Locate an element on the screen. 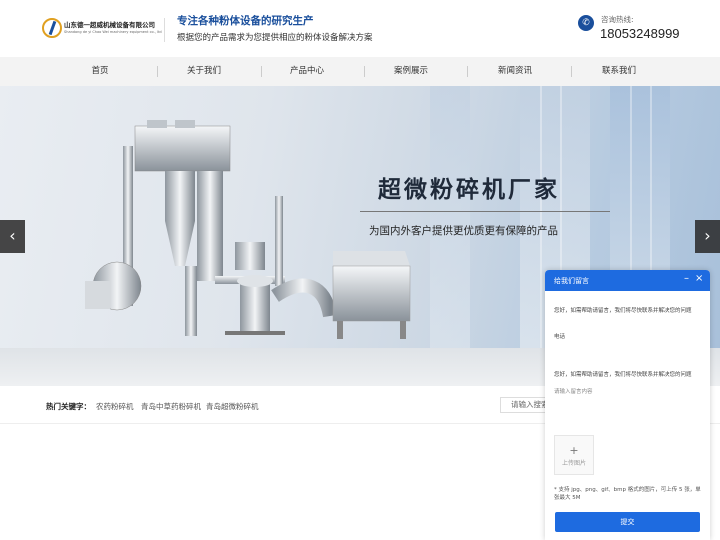  message-widget-header: 给我们留言 – × is located at coordinates (627, 280).